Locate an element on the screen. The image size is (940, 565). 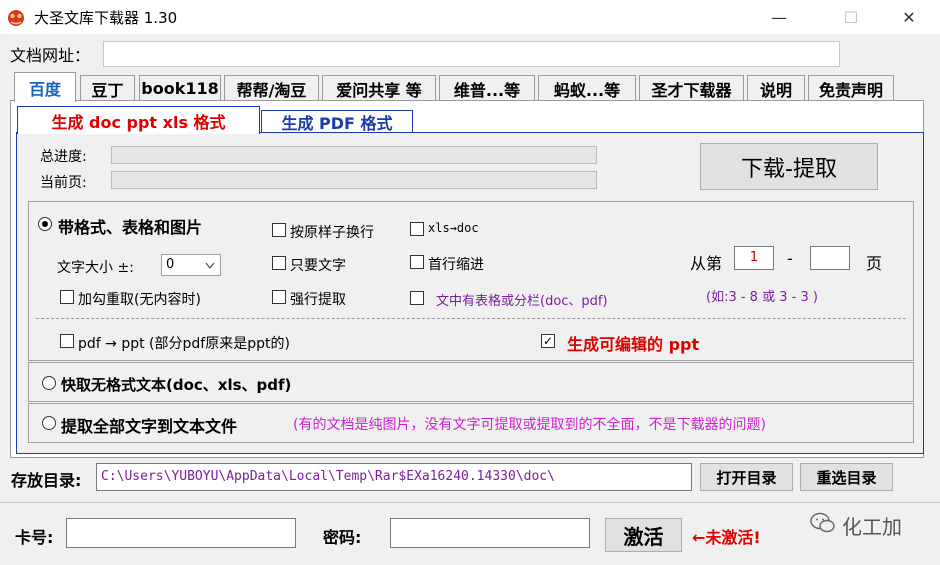
extract-all-radio is located at coordinates (49, 423).